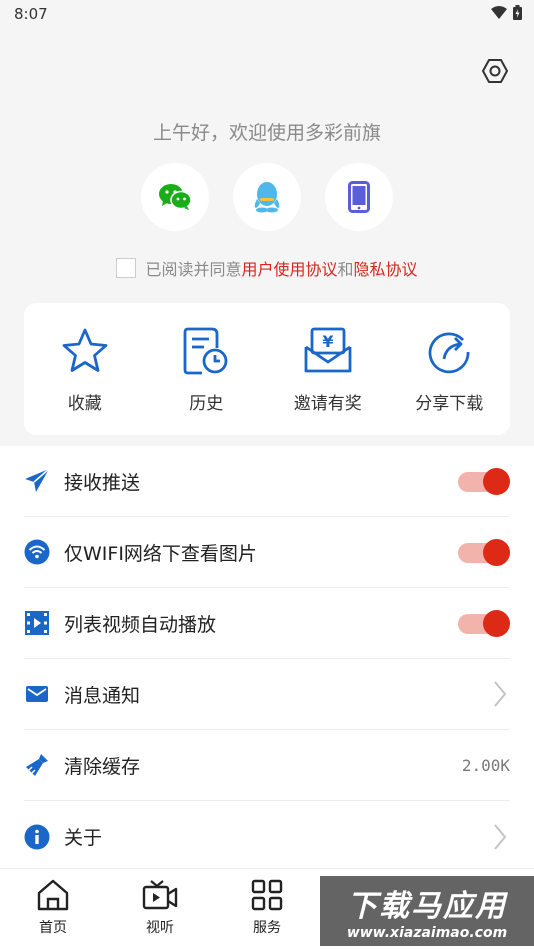 The width and height of the screenshot is (534, 950). Describe the element at coordinates (267, 765) in the screenshot. I see `setting-row-clear-cache: 清除缓存 2.00K` at that location.